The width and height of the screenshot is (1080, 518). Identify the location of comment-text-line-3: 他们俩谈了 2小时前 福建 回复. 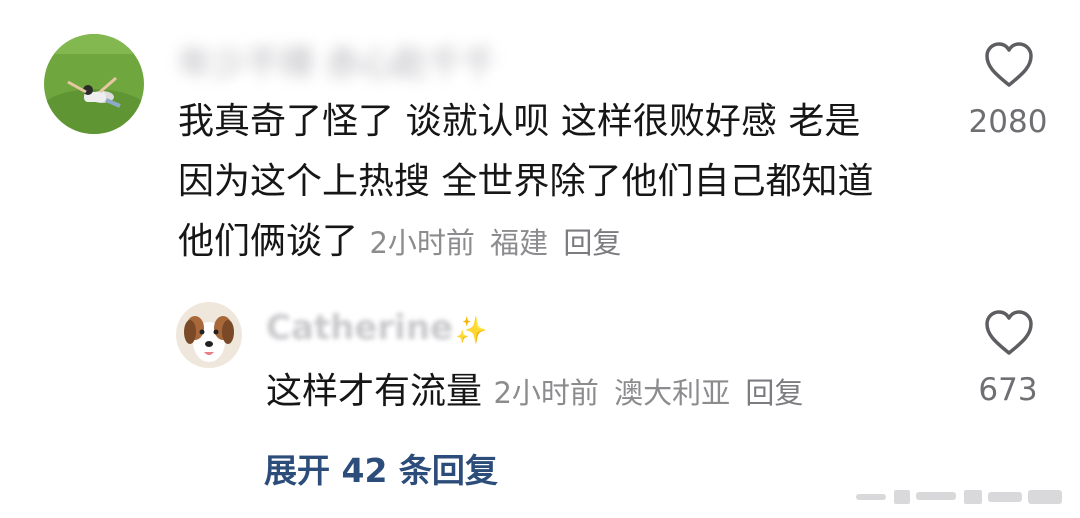
(558, 242).